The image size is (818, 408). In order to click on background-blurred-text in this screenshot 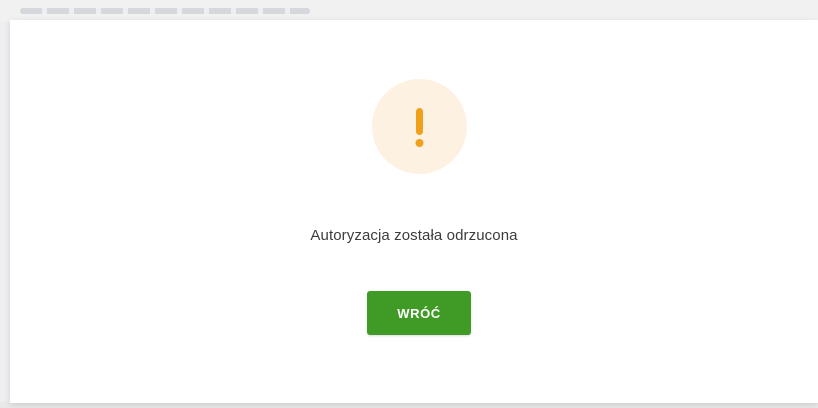, I will do `click(165, 11)`.